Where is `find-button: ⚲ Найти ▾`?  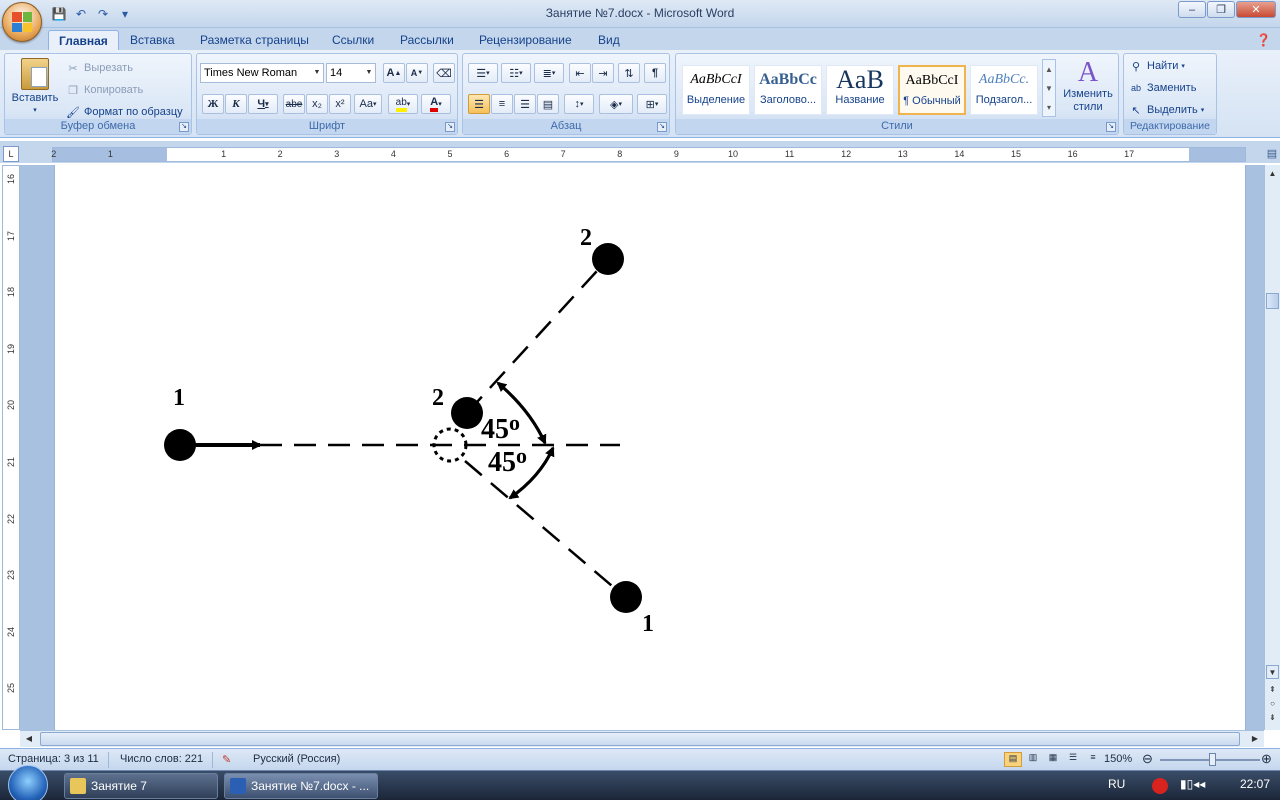 find-button: ⚲ Найти ▾ is located at coordinates (1156, 66).